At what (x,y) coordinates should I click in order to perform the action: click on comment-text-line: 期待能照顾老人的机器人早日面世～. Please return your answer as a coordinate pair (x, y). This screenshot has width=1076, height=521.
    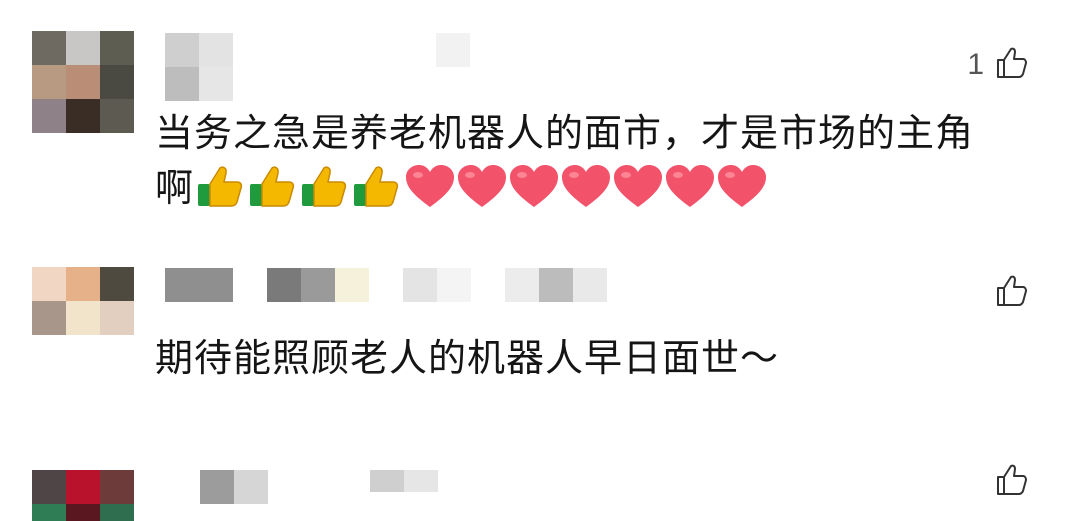
    Looking at the image, I should click on (467, 358).